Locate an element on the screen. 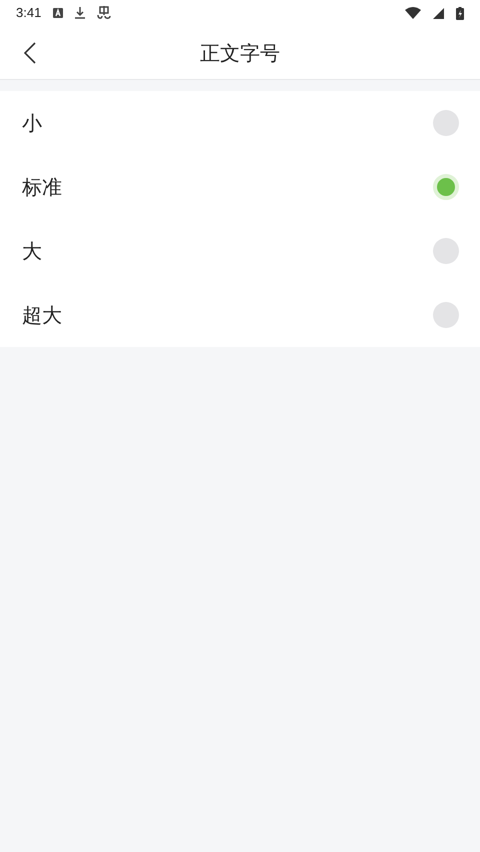  font-size-option: 大 is located at coordinates (240, 251).